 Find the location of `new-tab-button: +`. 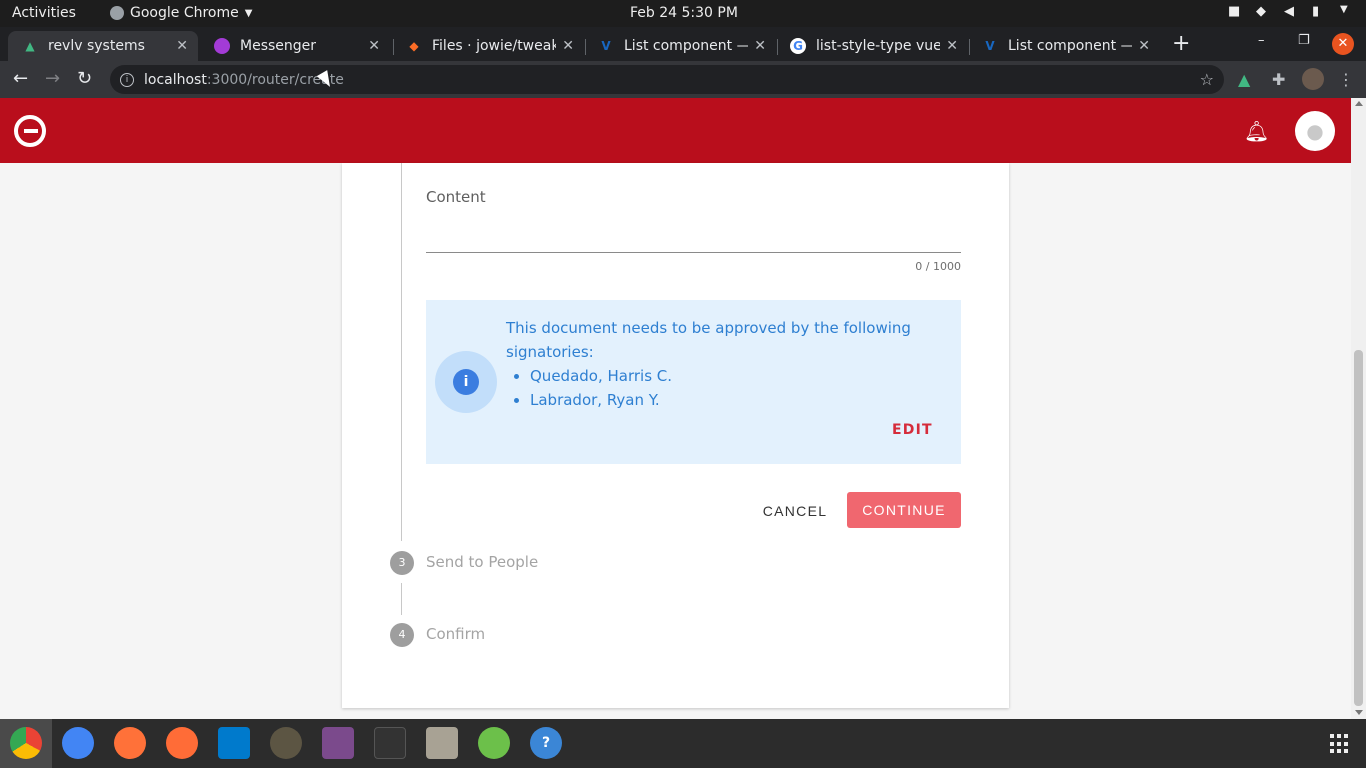

new-tab-button: + is located at coordinates (1181, 44).